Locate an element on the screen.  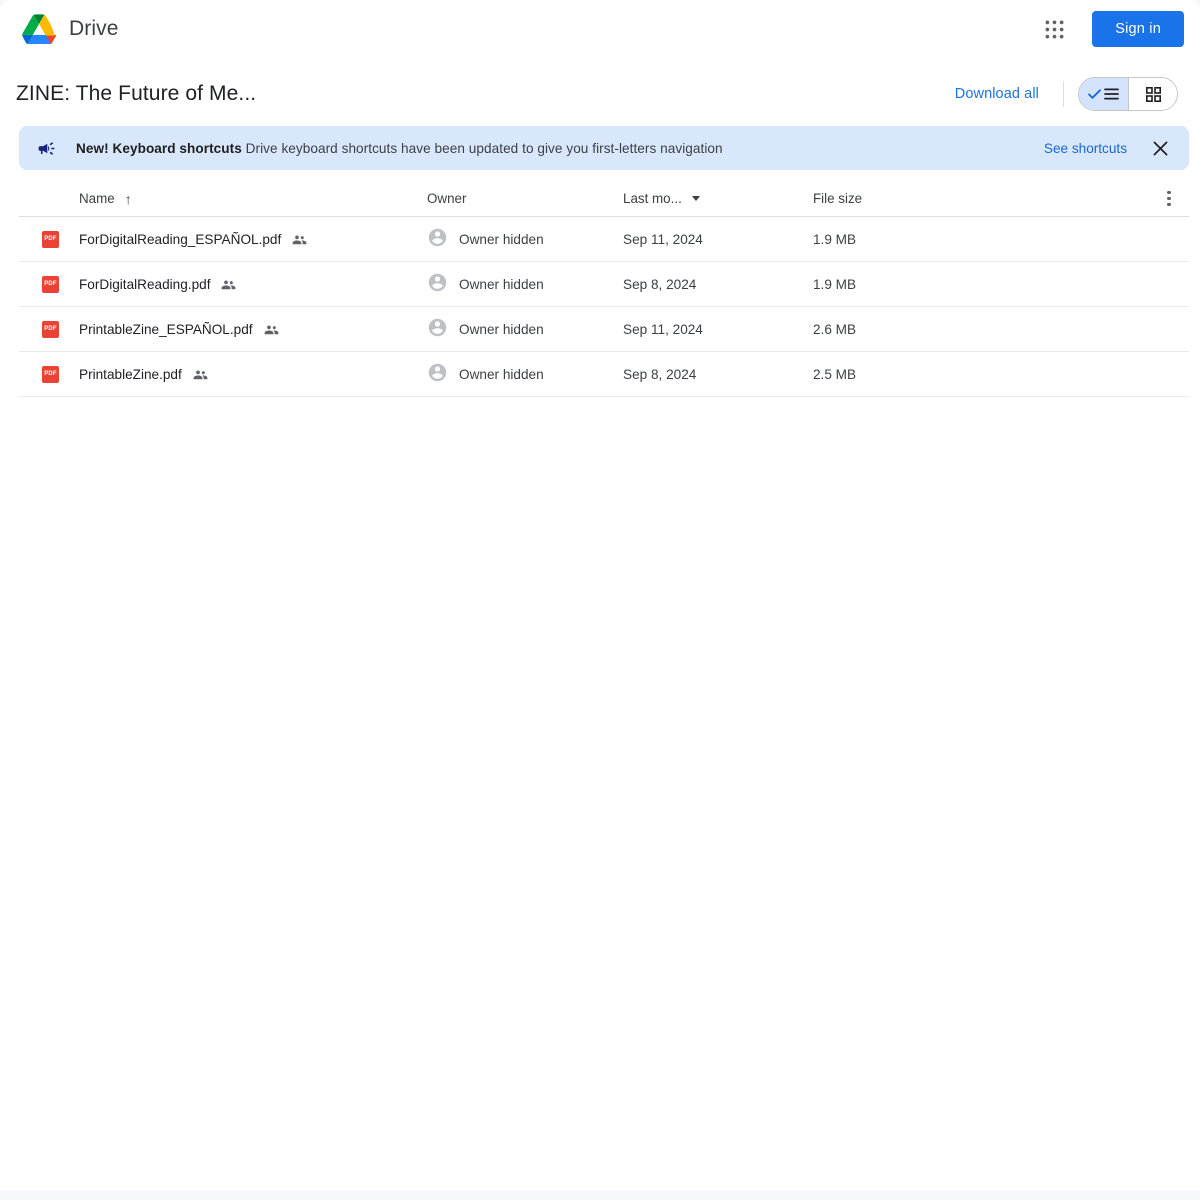
divider is located at coordinates (1063, 94).